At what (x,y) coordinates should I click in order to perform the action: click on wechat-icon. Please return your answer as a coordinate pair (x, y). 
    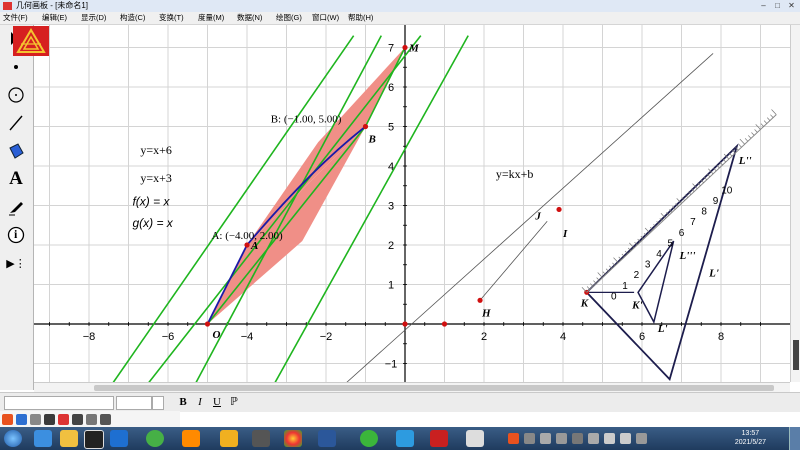
    Looking at the image, I should click on (369, 438).